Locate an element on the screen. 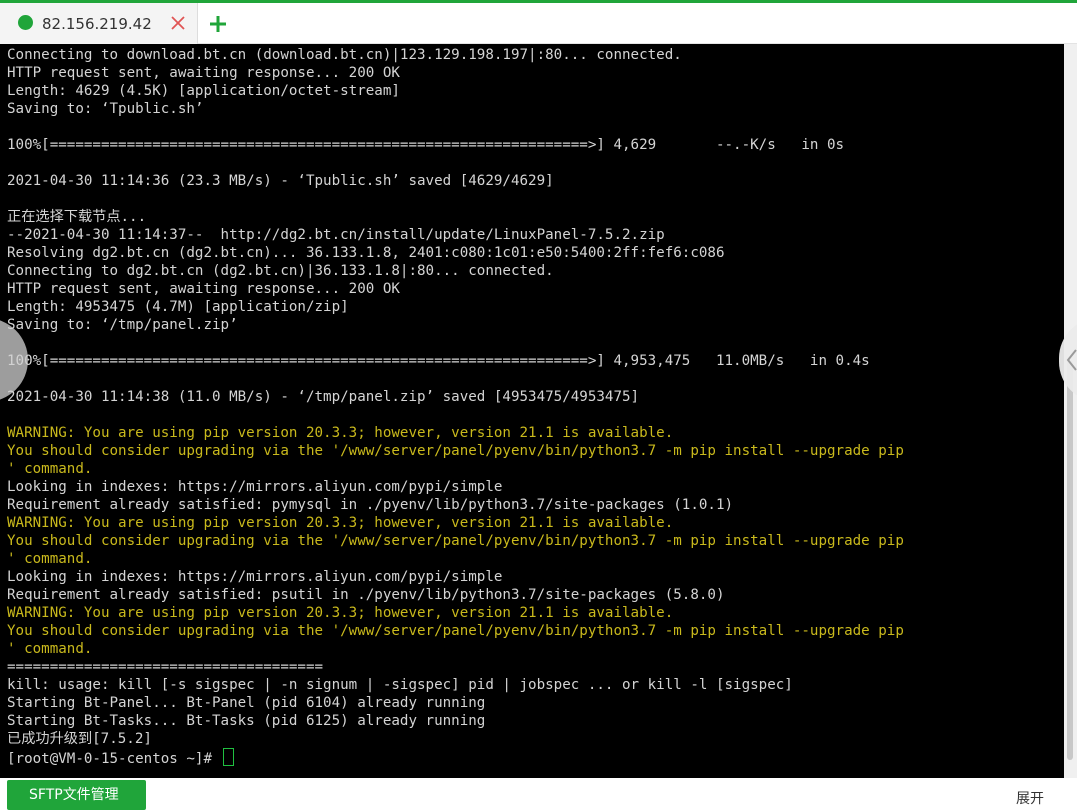 The image size is (1077, 810). terminal-line: Saving to: ‘Tpublic.sh’ is located at coordinates (105, 109).